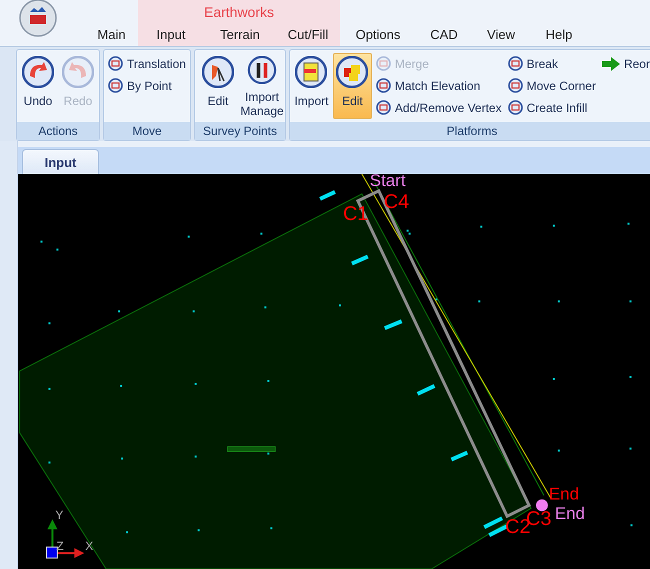  Describe the element at coordinates (611, 63) in the screenshot. I see `arrow-icon` at that location.